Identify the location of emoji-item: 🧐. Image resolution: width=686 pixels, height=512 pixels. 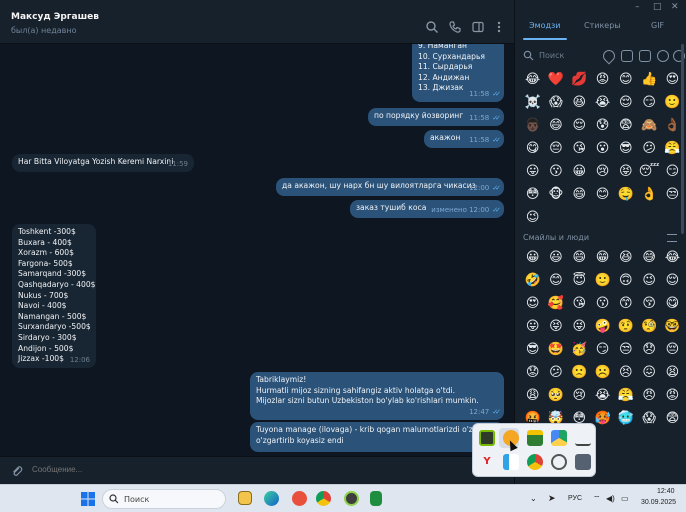
(648, 326).